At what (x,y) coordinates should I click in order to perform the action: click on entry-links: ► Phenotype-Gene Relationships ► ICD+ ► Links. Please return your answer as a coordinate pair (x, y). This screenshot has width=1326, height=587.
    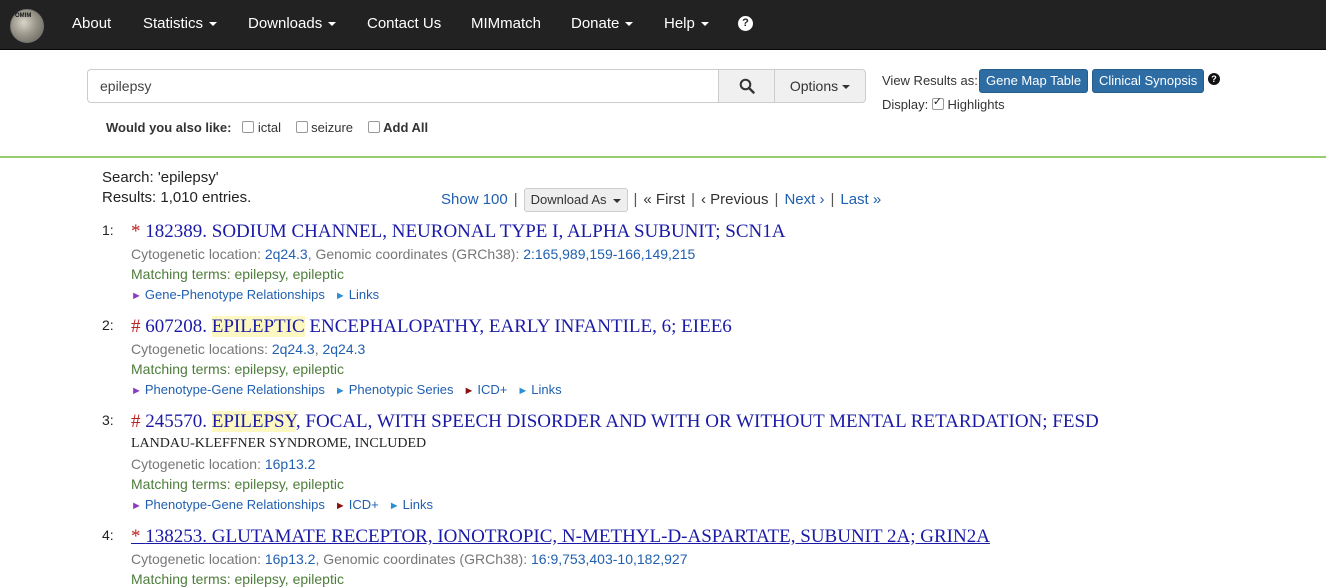
    Looking at the image, I should click on (282, 504).